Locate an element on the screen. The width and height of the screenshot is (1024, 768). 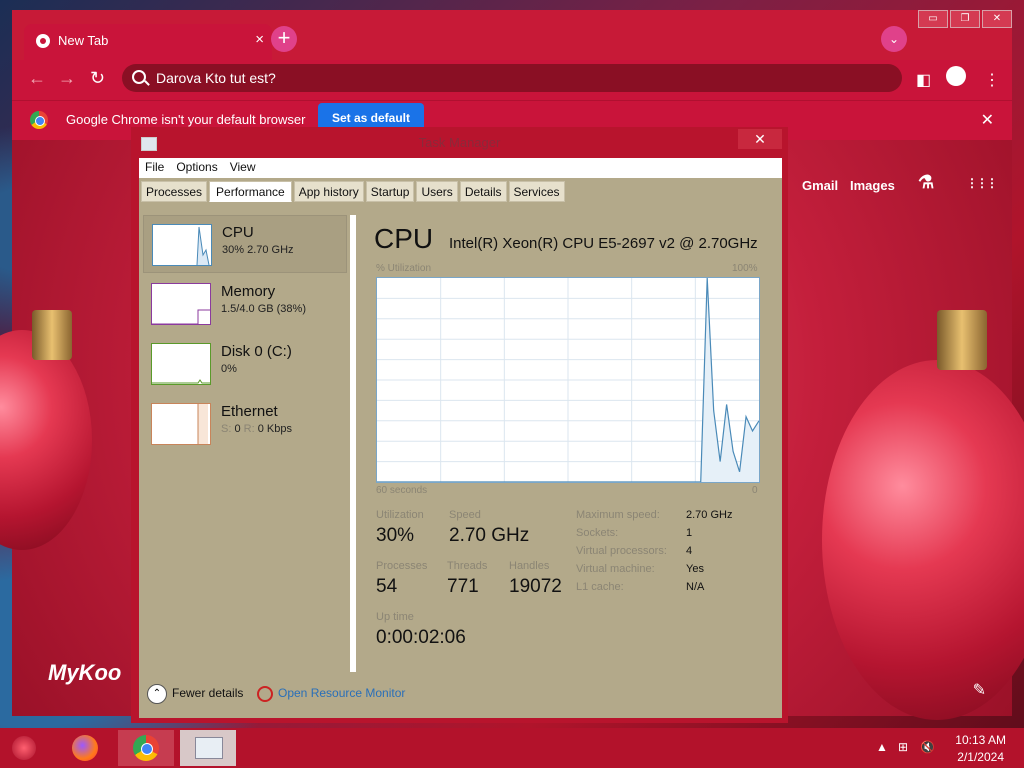
close-window-button: ✕ is located at coordinates (997, 19).